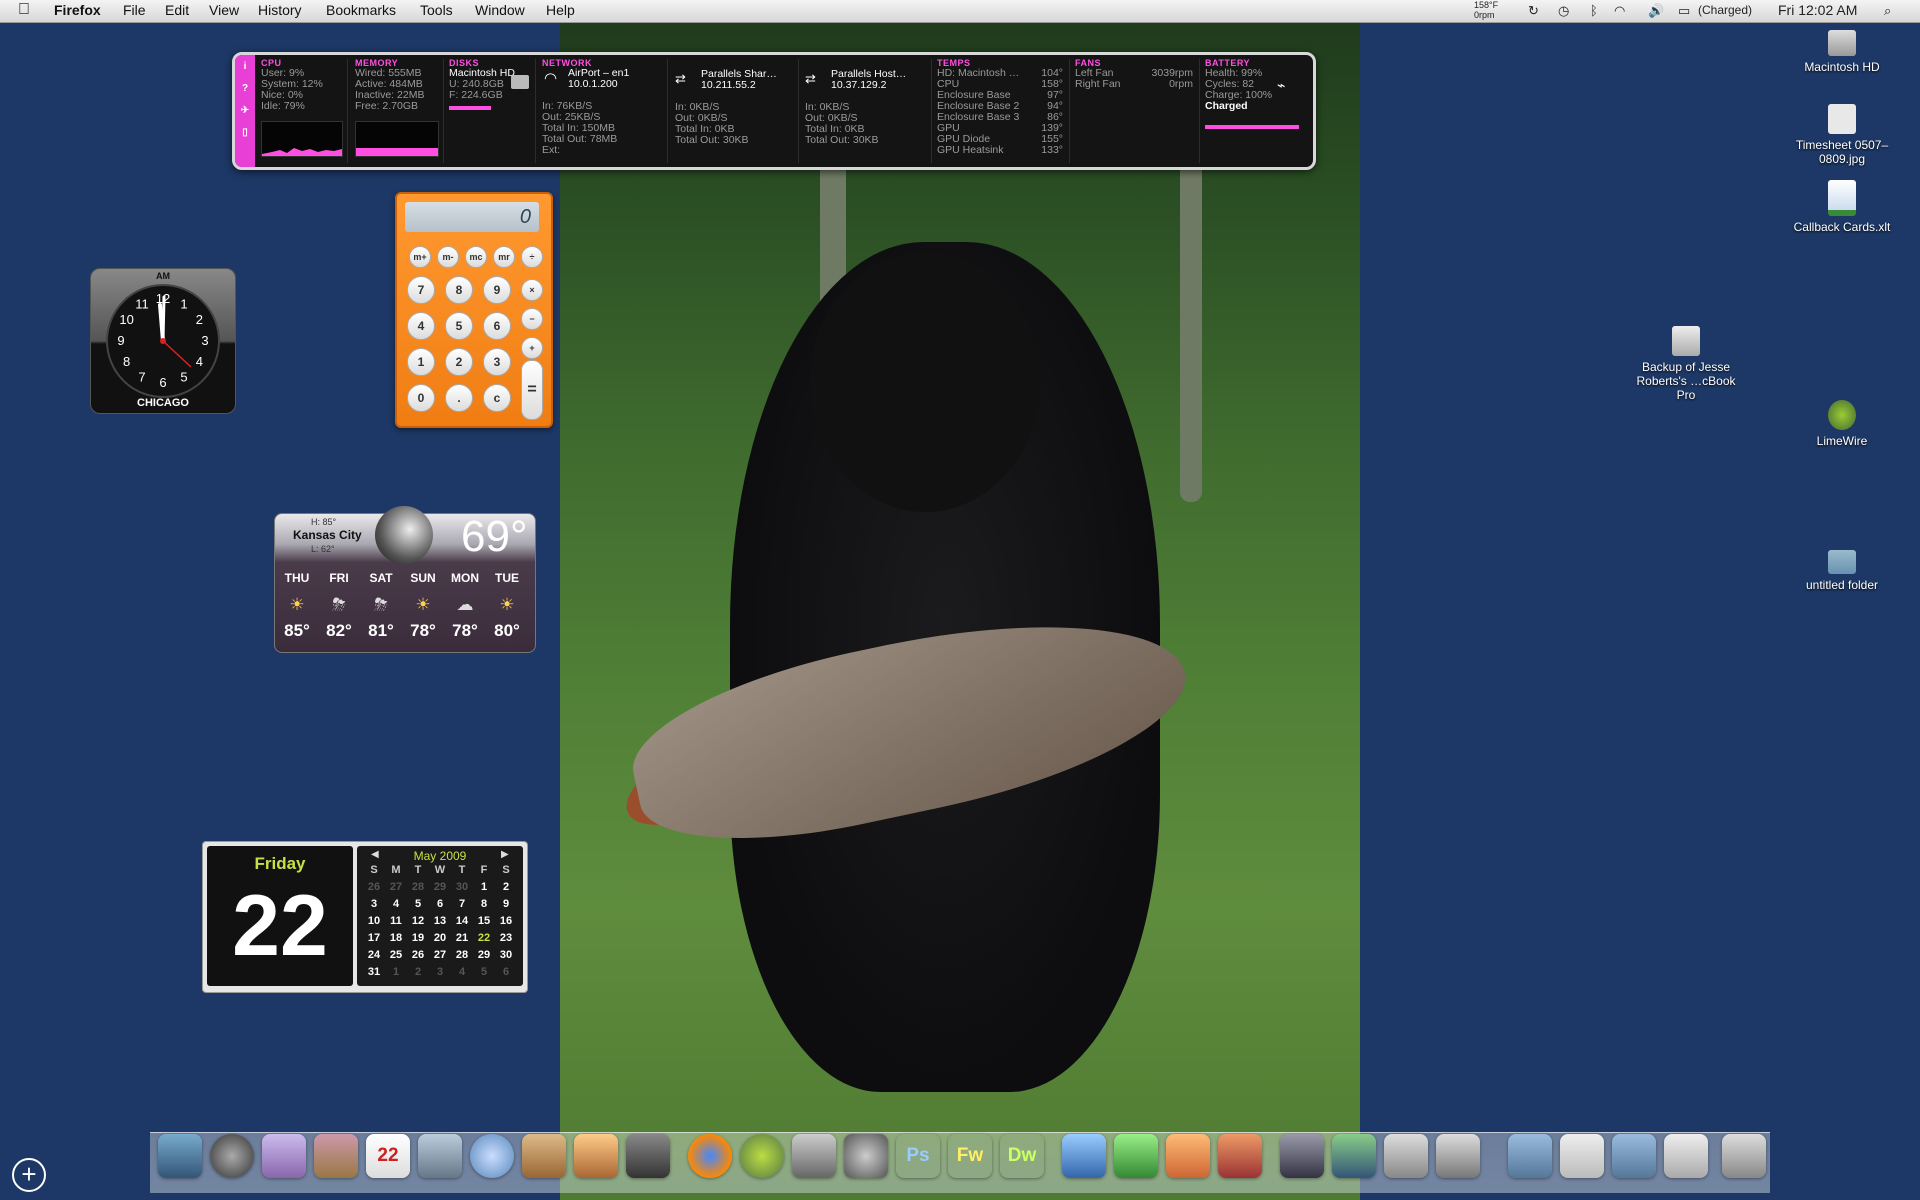  Describe the element at coordinates (484, 938) in the screenshot. I see `calendar-date: 22` at that location.